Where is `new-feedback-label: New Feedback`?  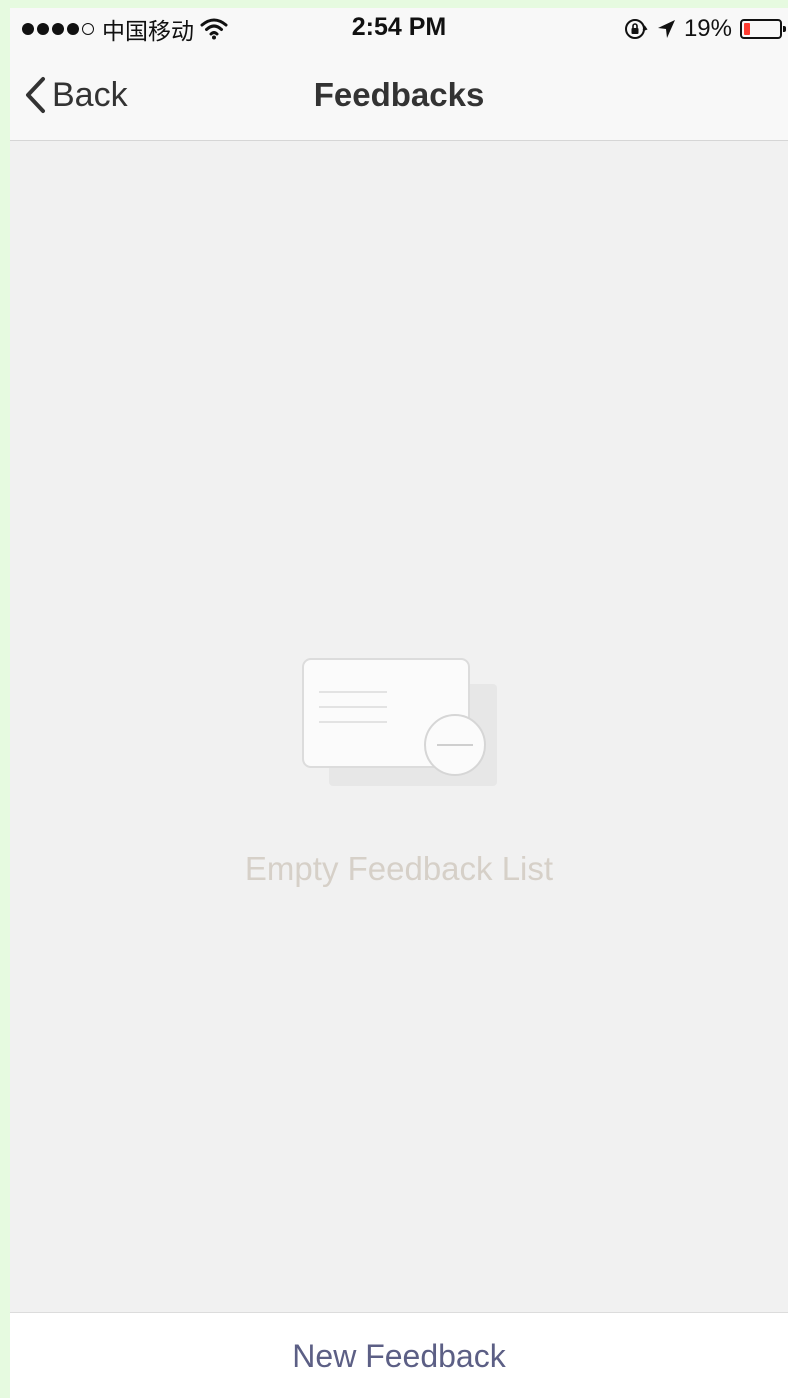 new-feedback-label: New Feedback is located at coordinates (399, 1355).